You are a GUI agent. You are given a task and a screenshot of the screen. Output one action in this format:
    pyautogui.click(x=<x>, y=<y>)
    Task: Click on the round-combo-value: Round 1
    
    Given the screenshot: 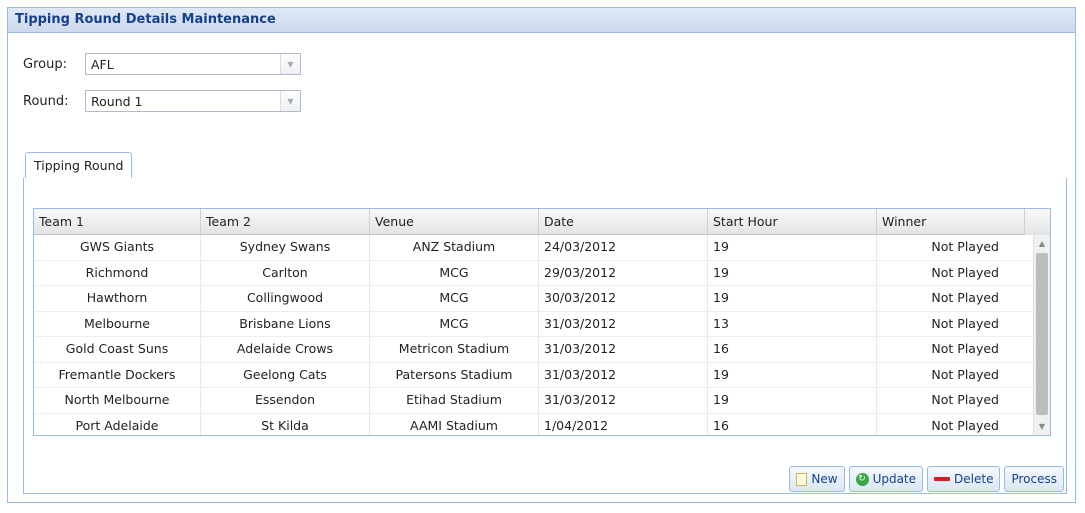 What is the action you would take?
    pyautogui.click(x=183, y=101)
    